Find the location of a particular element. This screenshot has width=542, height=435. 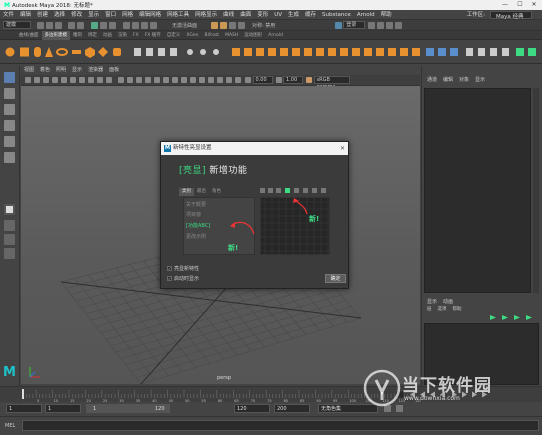

lasso-tool-icon is located at coordinates (9, 93).